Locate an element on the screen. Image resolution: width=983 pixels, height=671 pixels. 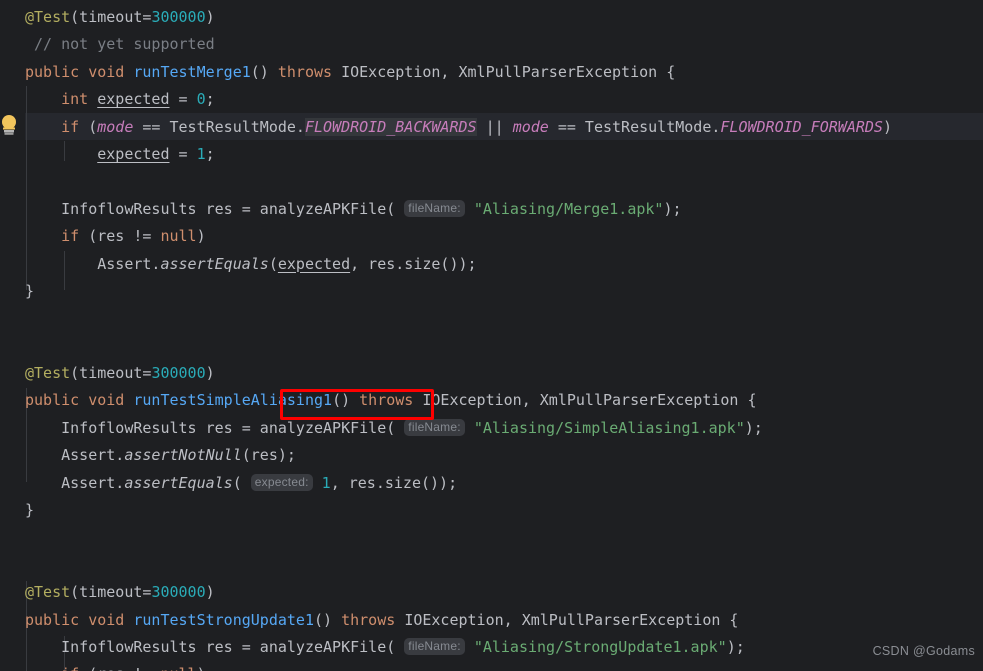
code-token: int is located at coordinates (75, 99).